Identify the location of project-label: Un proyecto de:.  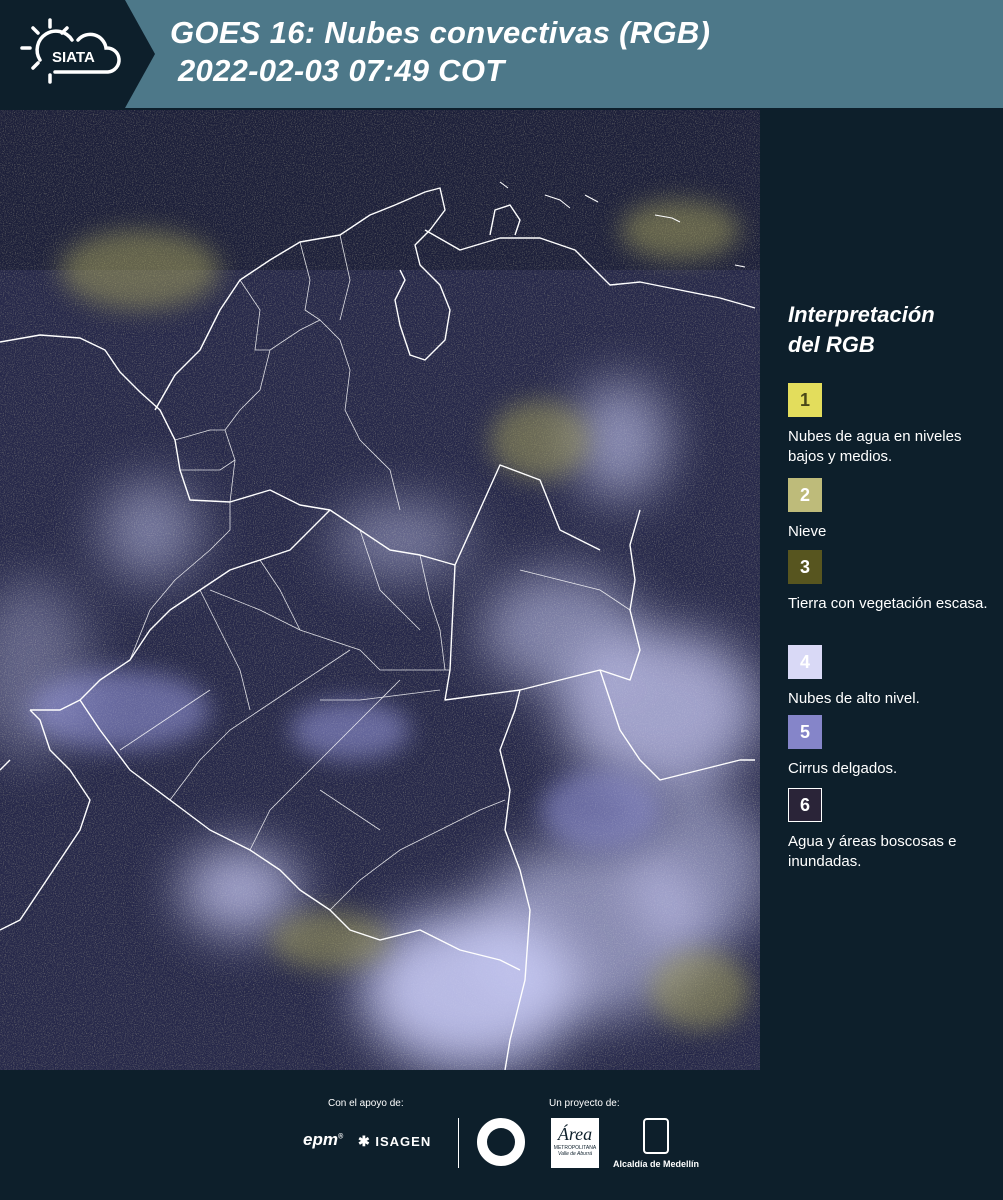
(584, 1103).